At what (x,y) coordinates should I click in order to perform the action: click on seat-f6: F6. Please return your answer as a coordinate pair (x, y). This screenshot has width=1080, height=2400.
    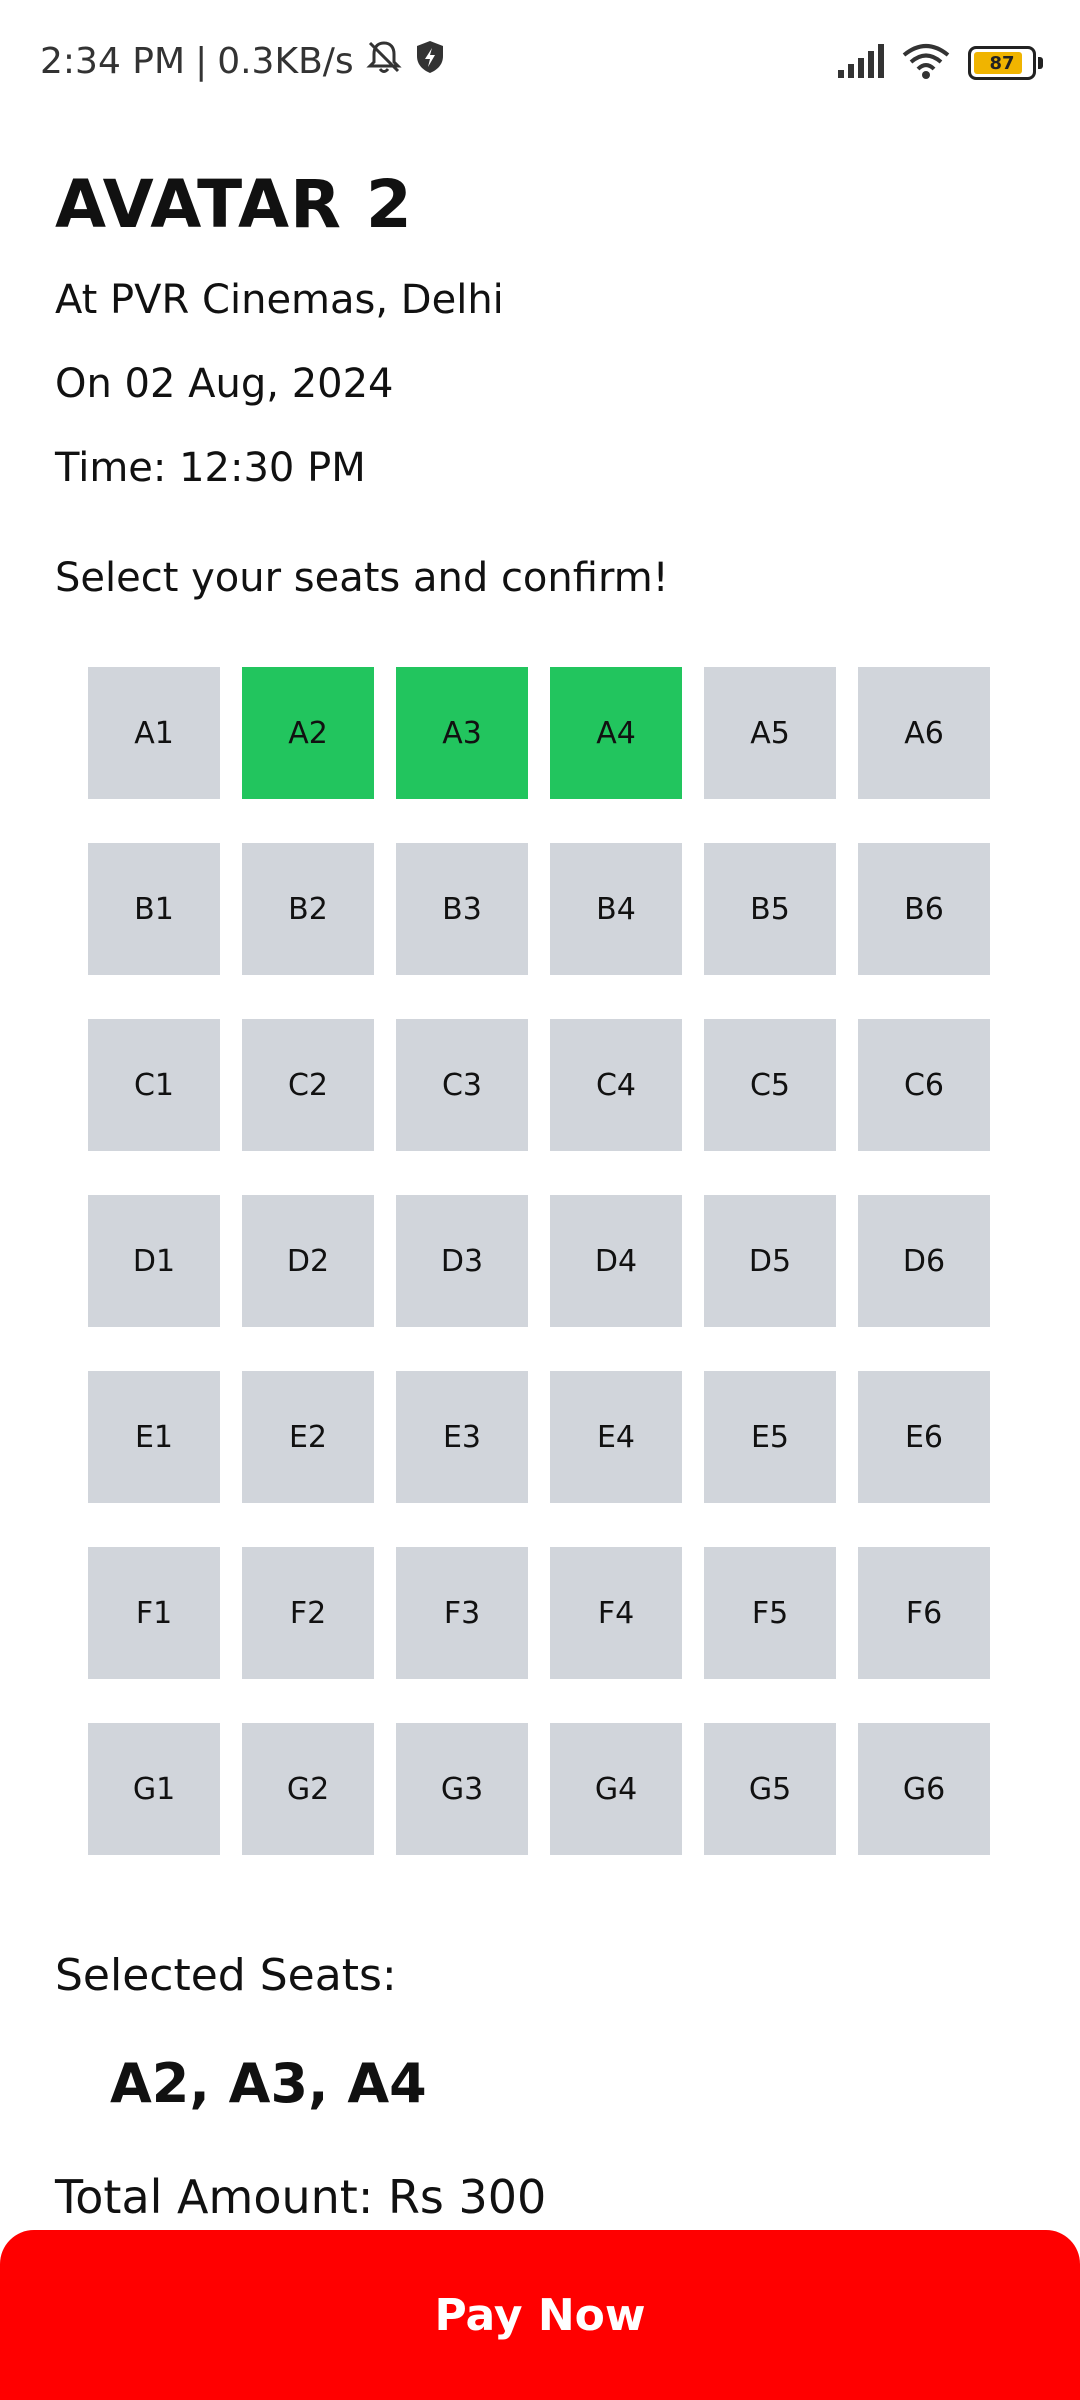
    Looking at the image, I should click on (924, 1613).